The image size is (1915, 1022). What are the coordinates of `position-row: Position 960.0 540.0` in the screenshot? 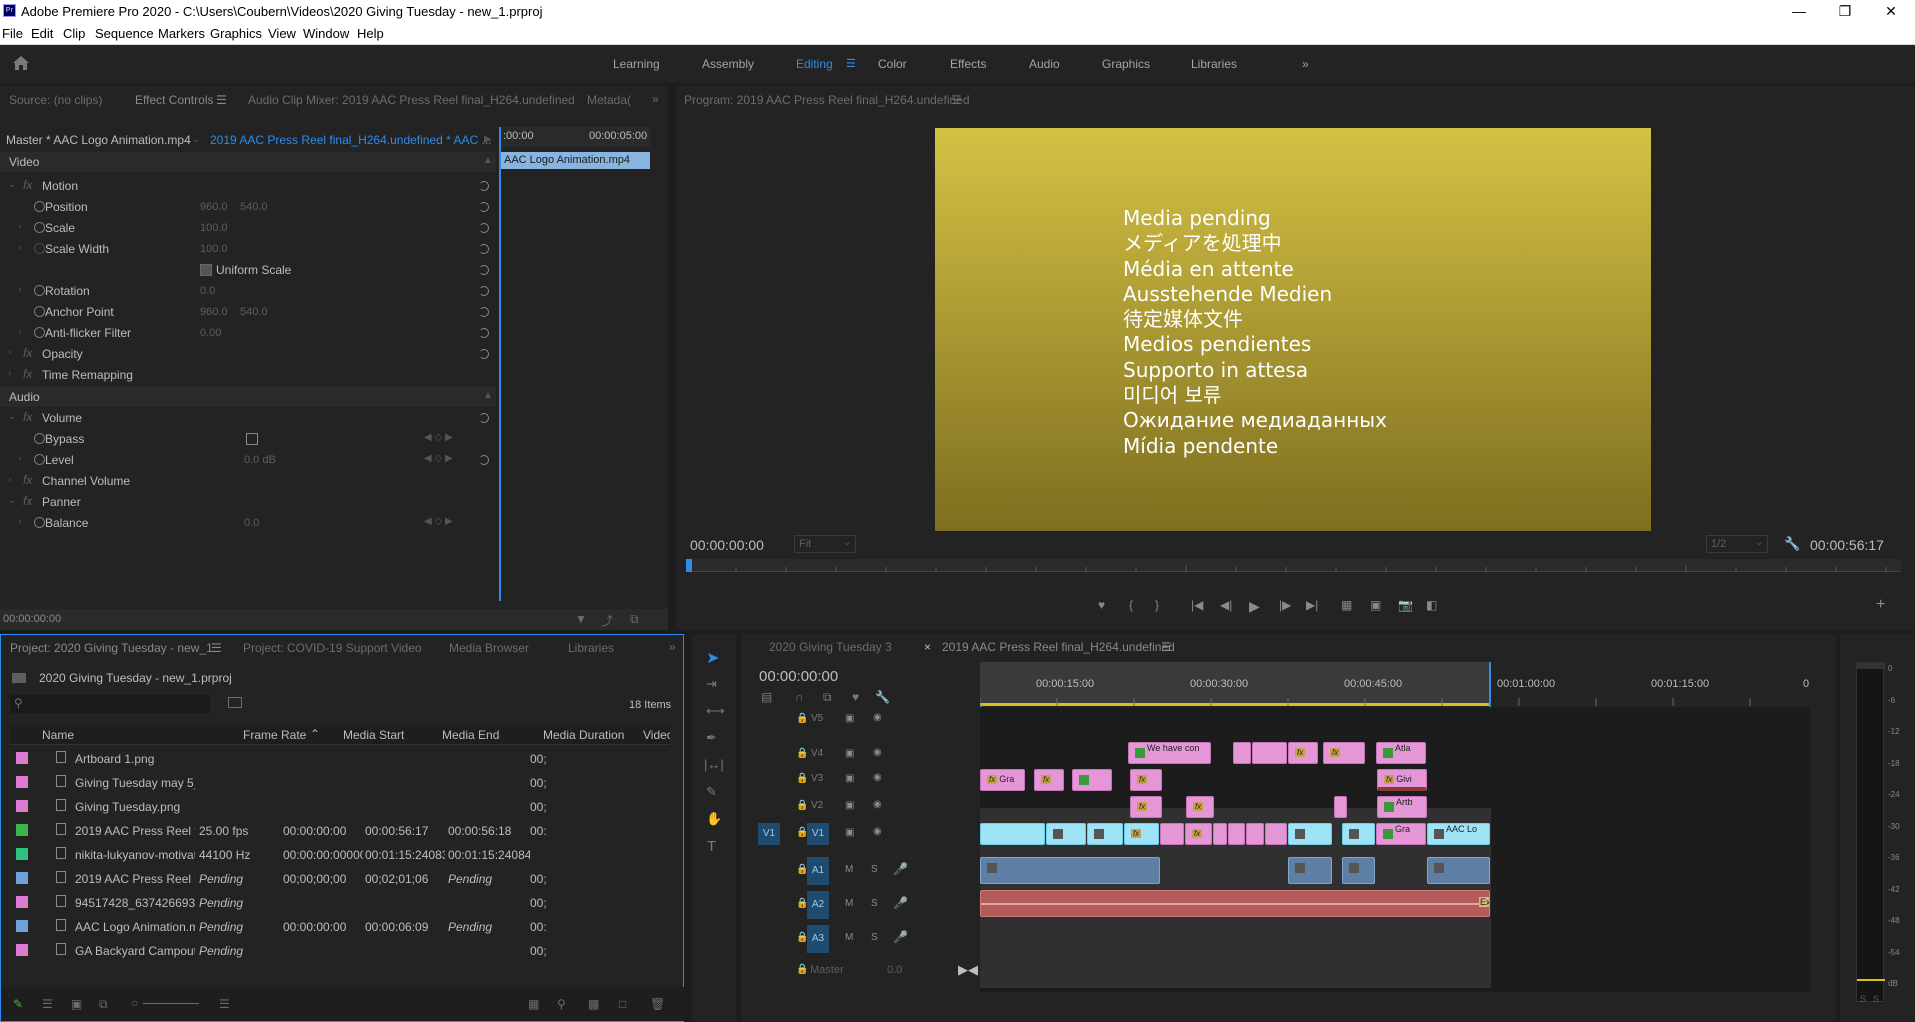 It's located at (253, 207).